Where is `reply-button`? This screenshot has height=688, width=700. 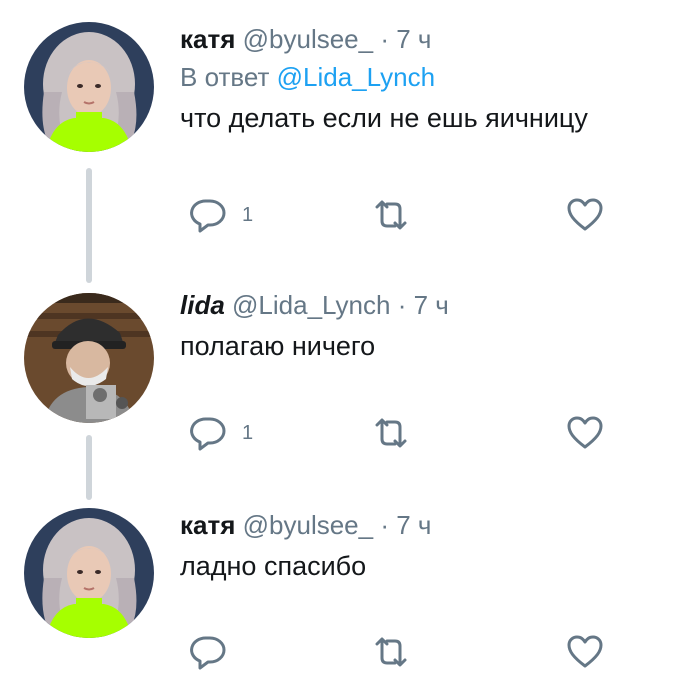 reply-button is located at coordinates (215, 652).